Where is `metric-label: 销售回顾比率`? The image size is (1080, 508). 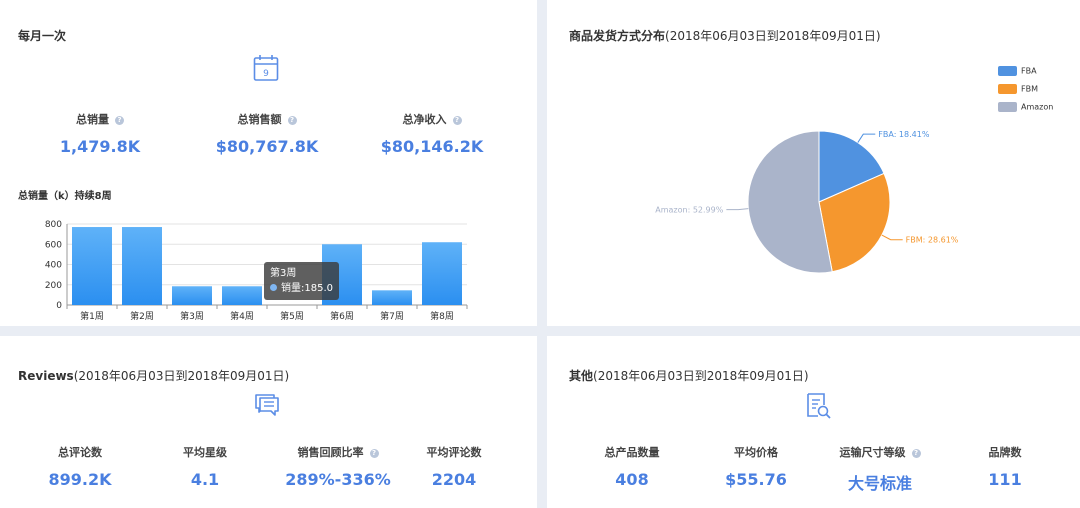 metric-label: 销售回顾比率 is located at coordinates (330, 452).